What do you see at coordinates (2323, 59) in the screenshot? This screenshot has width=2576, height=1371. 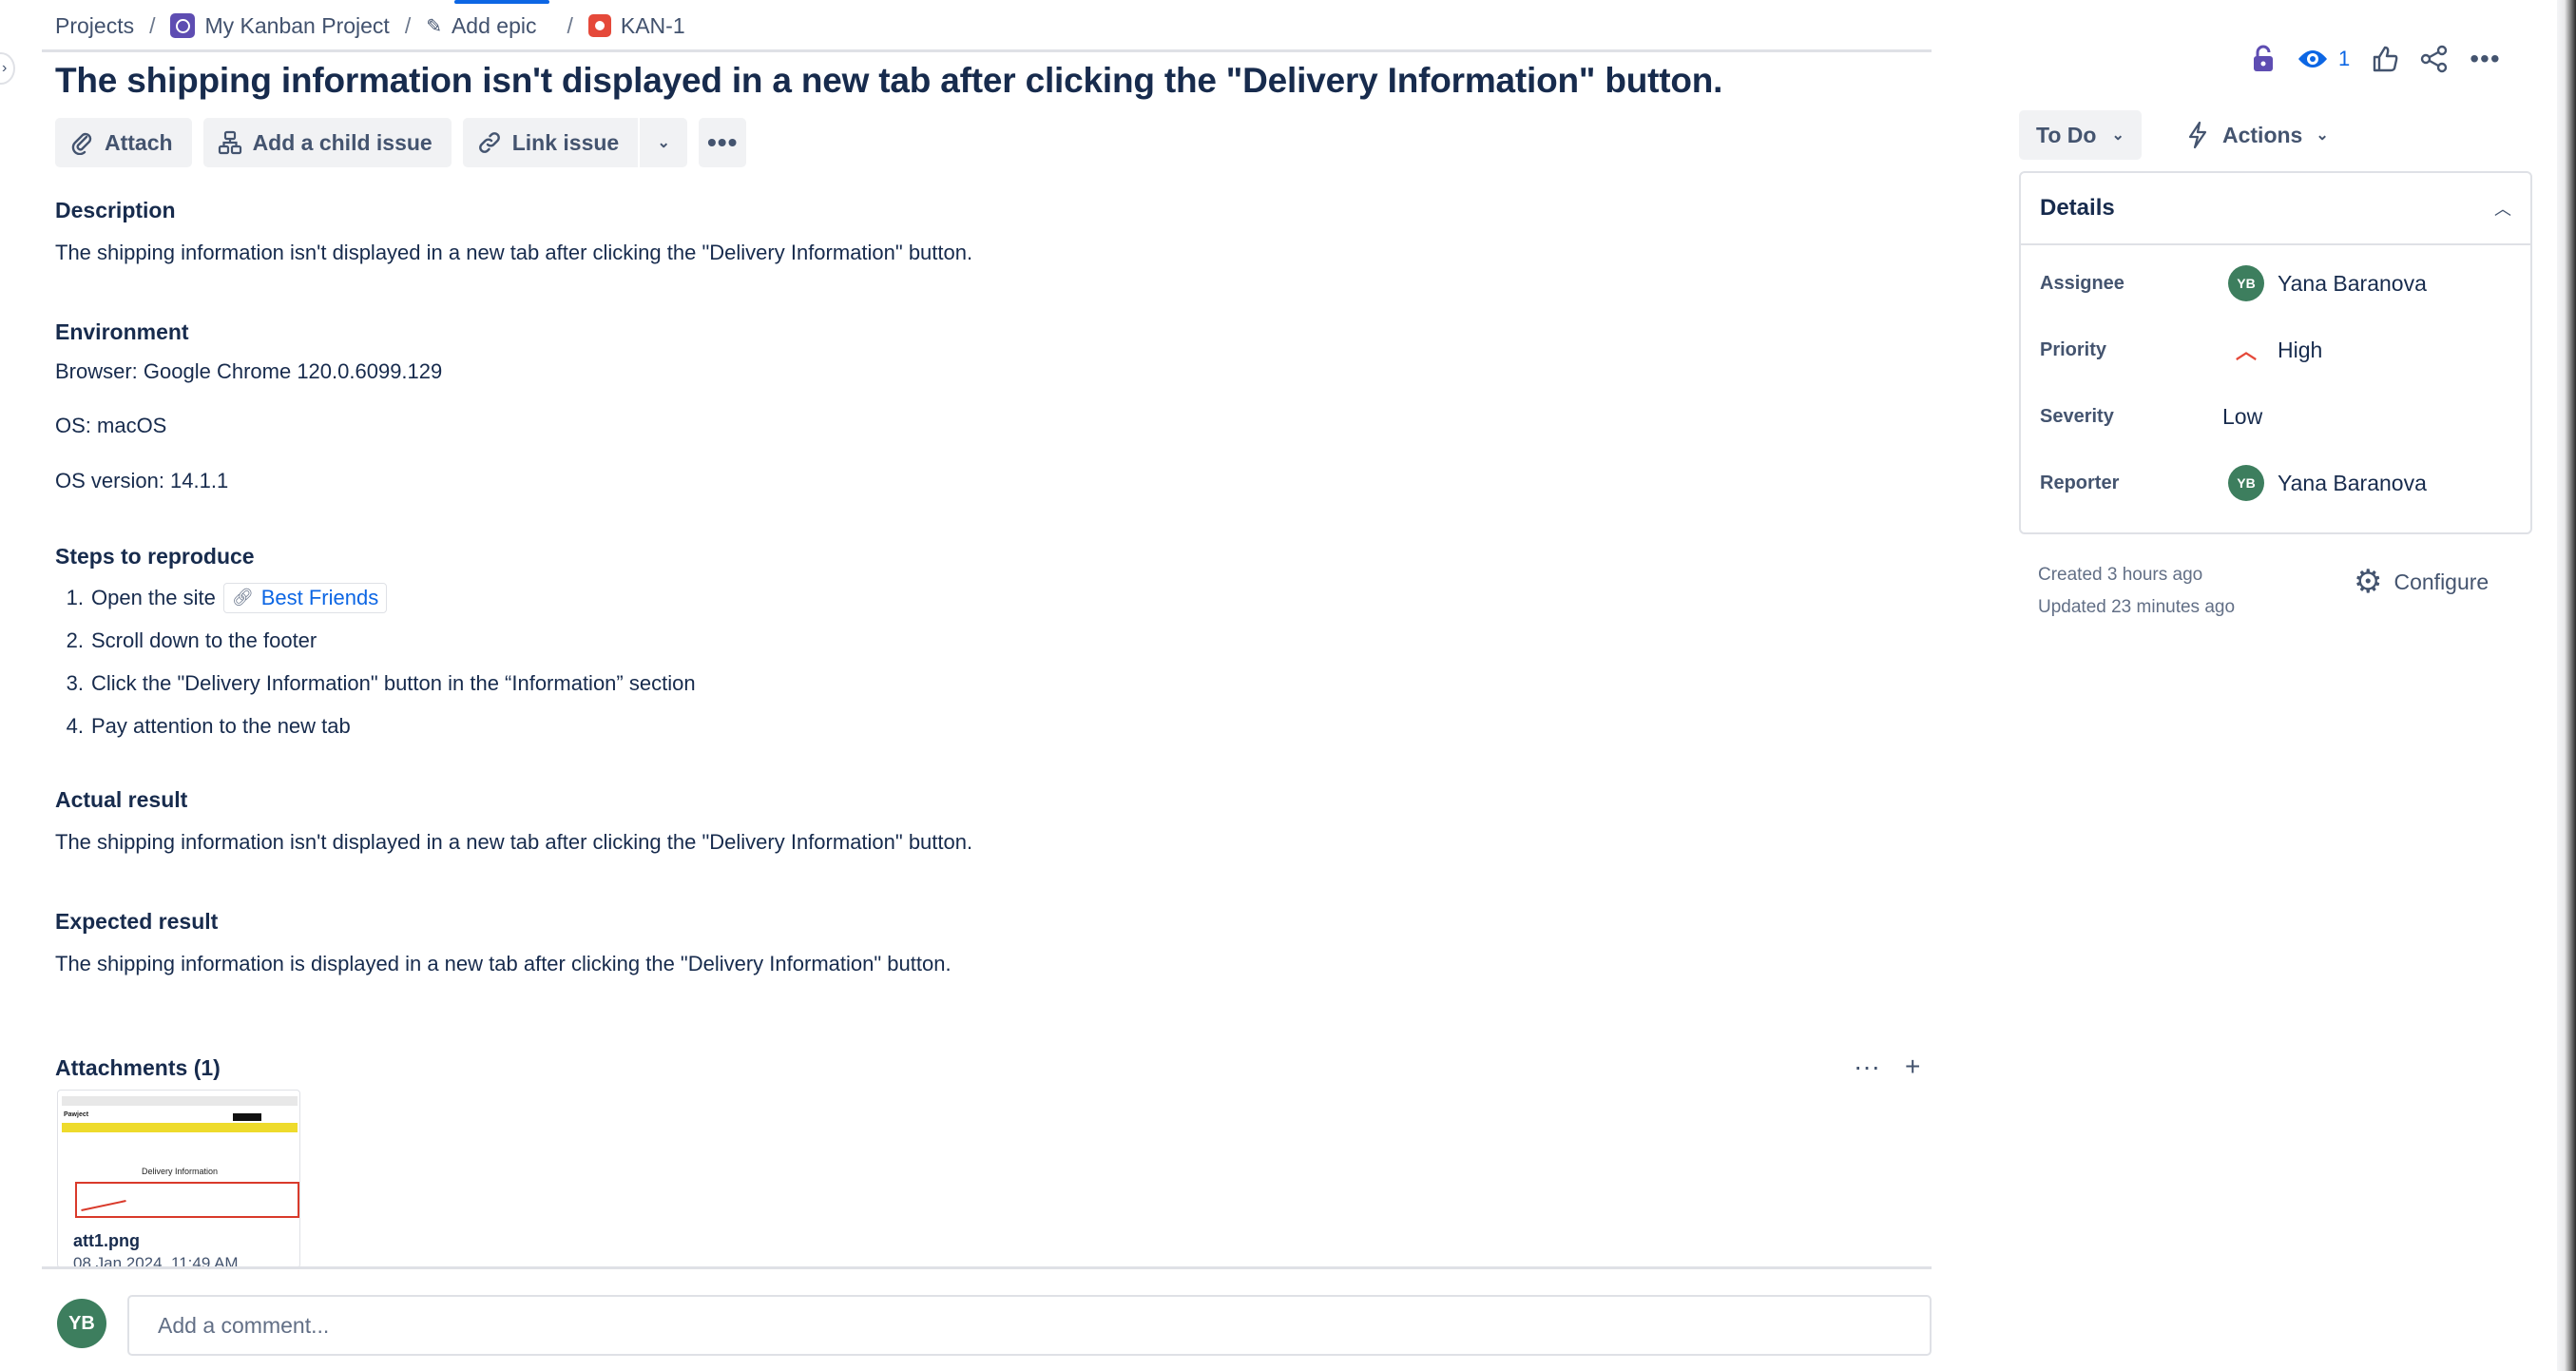 I see `watch-button: 1` at bounding box center [2323, 59].